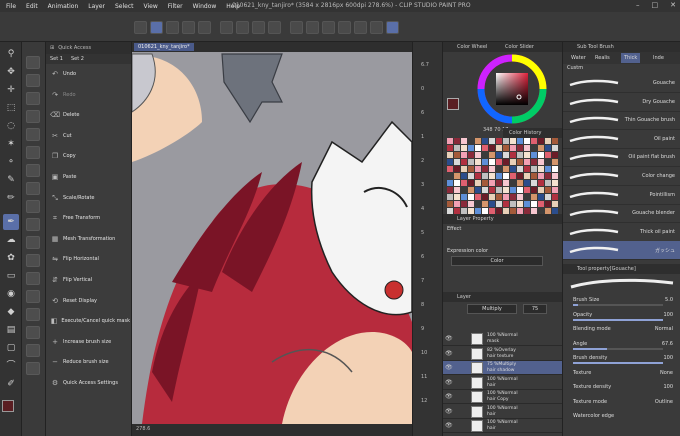  Describe the element at coordinates (621, 358) in the screenshot. I see `tool-property-row: Brush density 100` at that location.